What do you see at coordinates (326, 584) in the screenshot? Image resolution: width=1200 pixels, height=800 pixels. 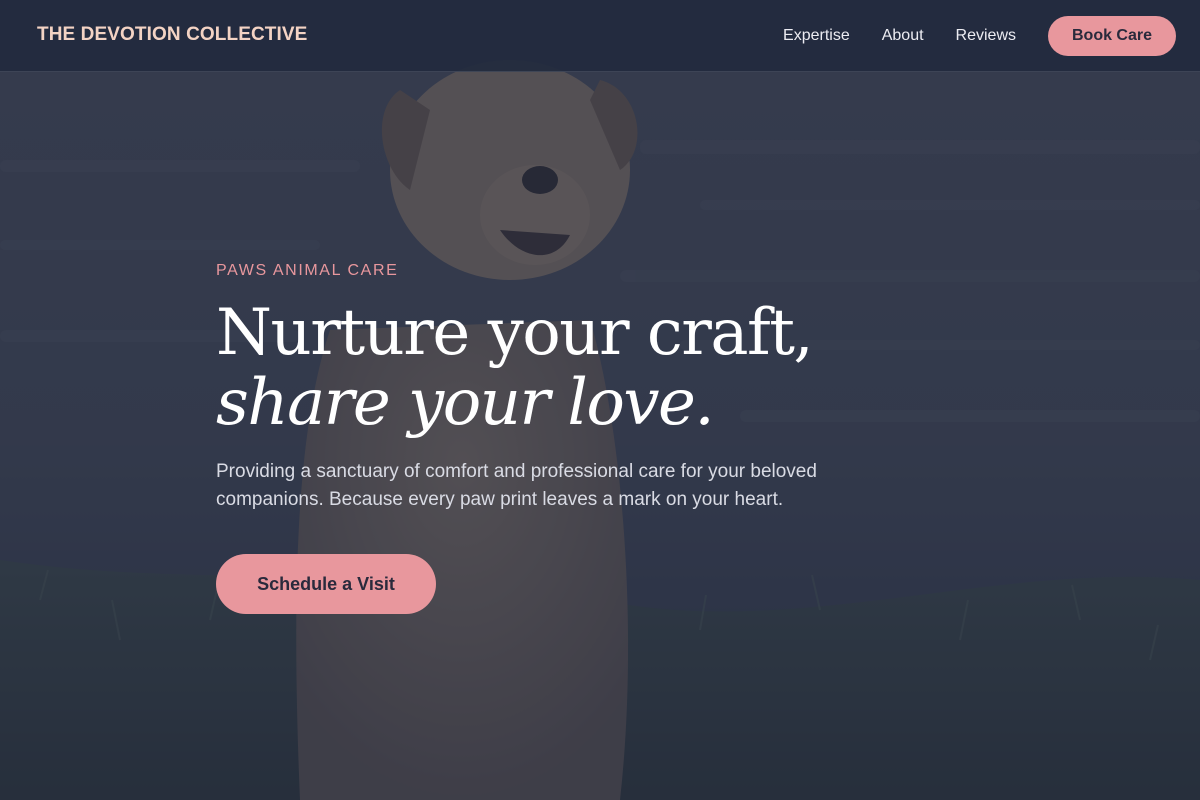 I see `schedule-visit-button: Schedule a Visit` at bounding box center [326, 584].